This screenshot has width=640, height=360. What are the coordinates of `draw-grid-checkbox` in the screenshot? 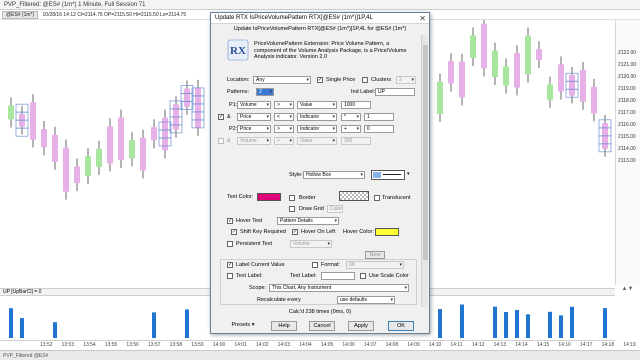 It's located at (292, 209).